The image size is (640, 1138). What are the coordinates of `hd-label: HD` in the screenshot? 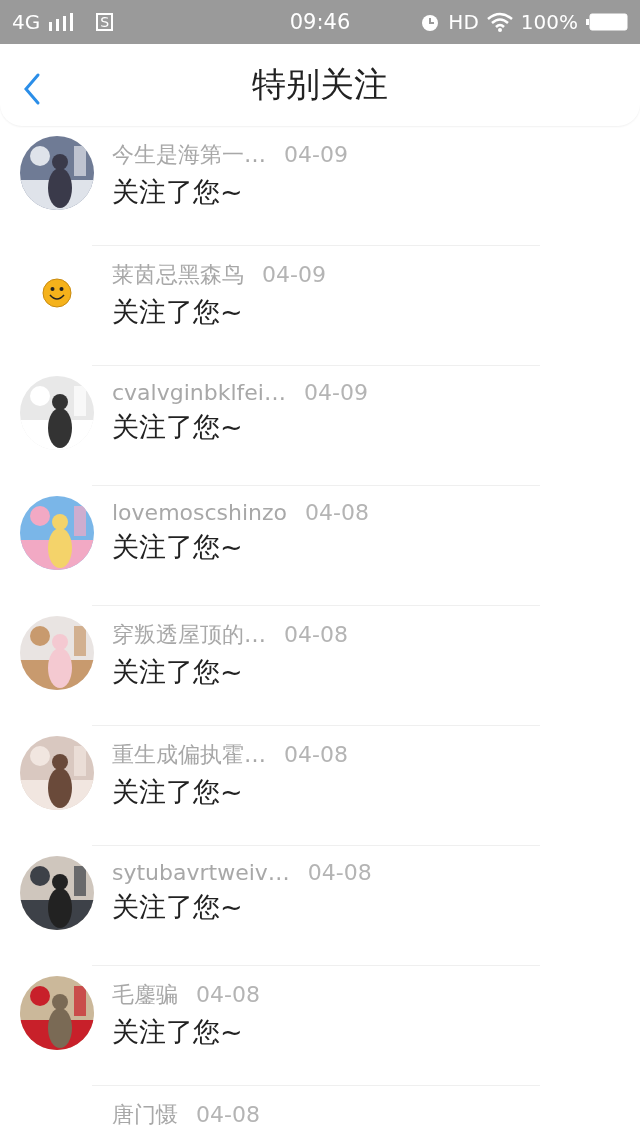 It's located at (463, 22).